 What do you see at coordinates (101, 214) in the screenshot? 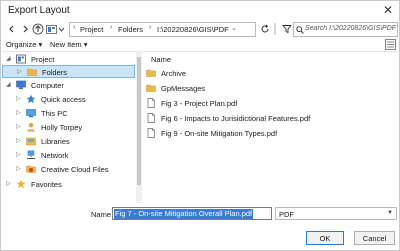
I see `name-field-label: Name` at bounding box center [101, 214].